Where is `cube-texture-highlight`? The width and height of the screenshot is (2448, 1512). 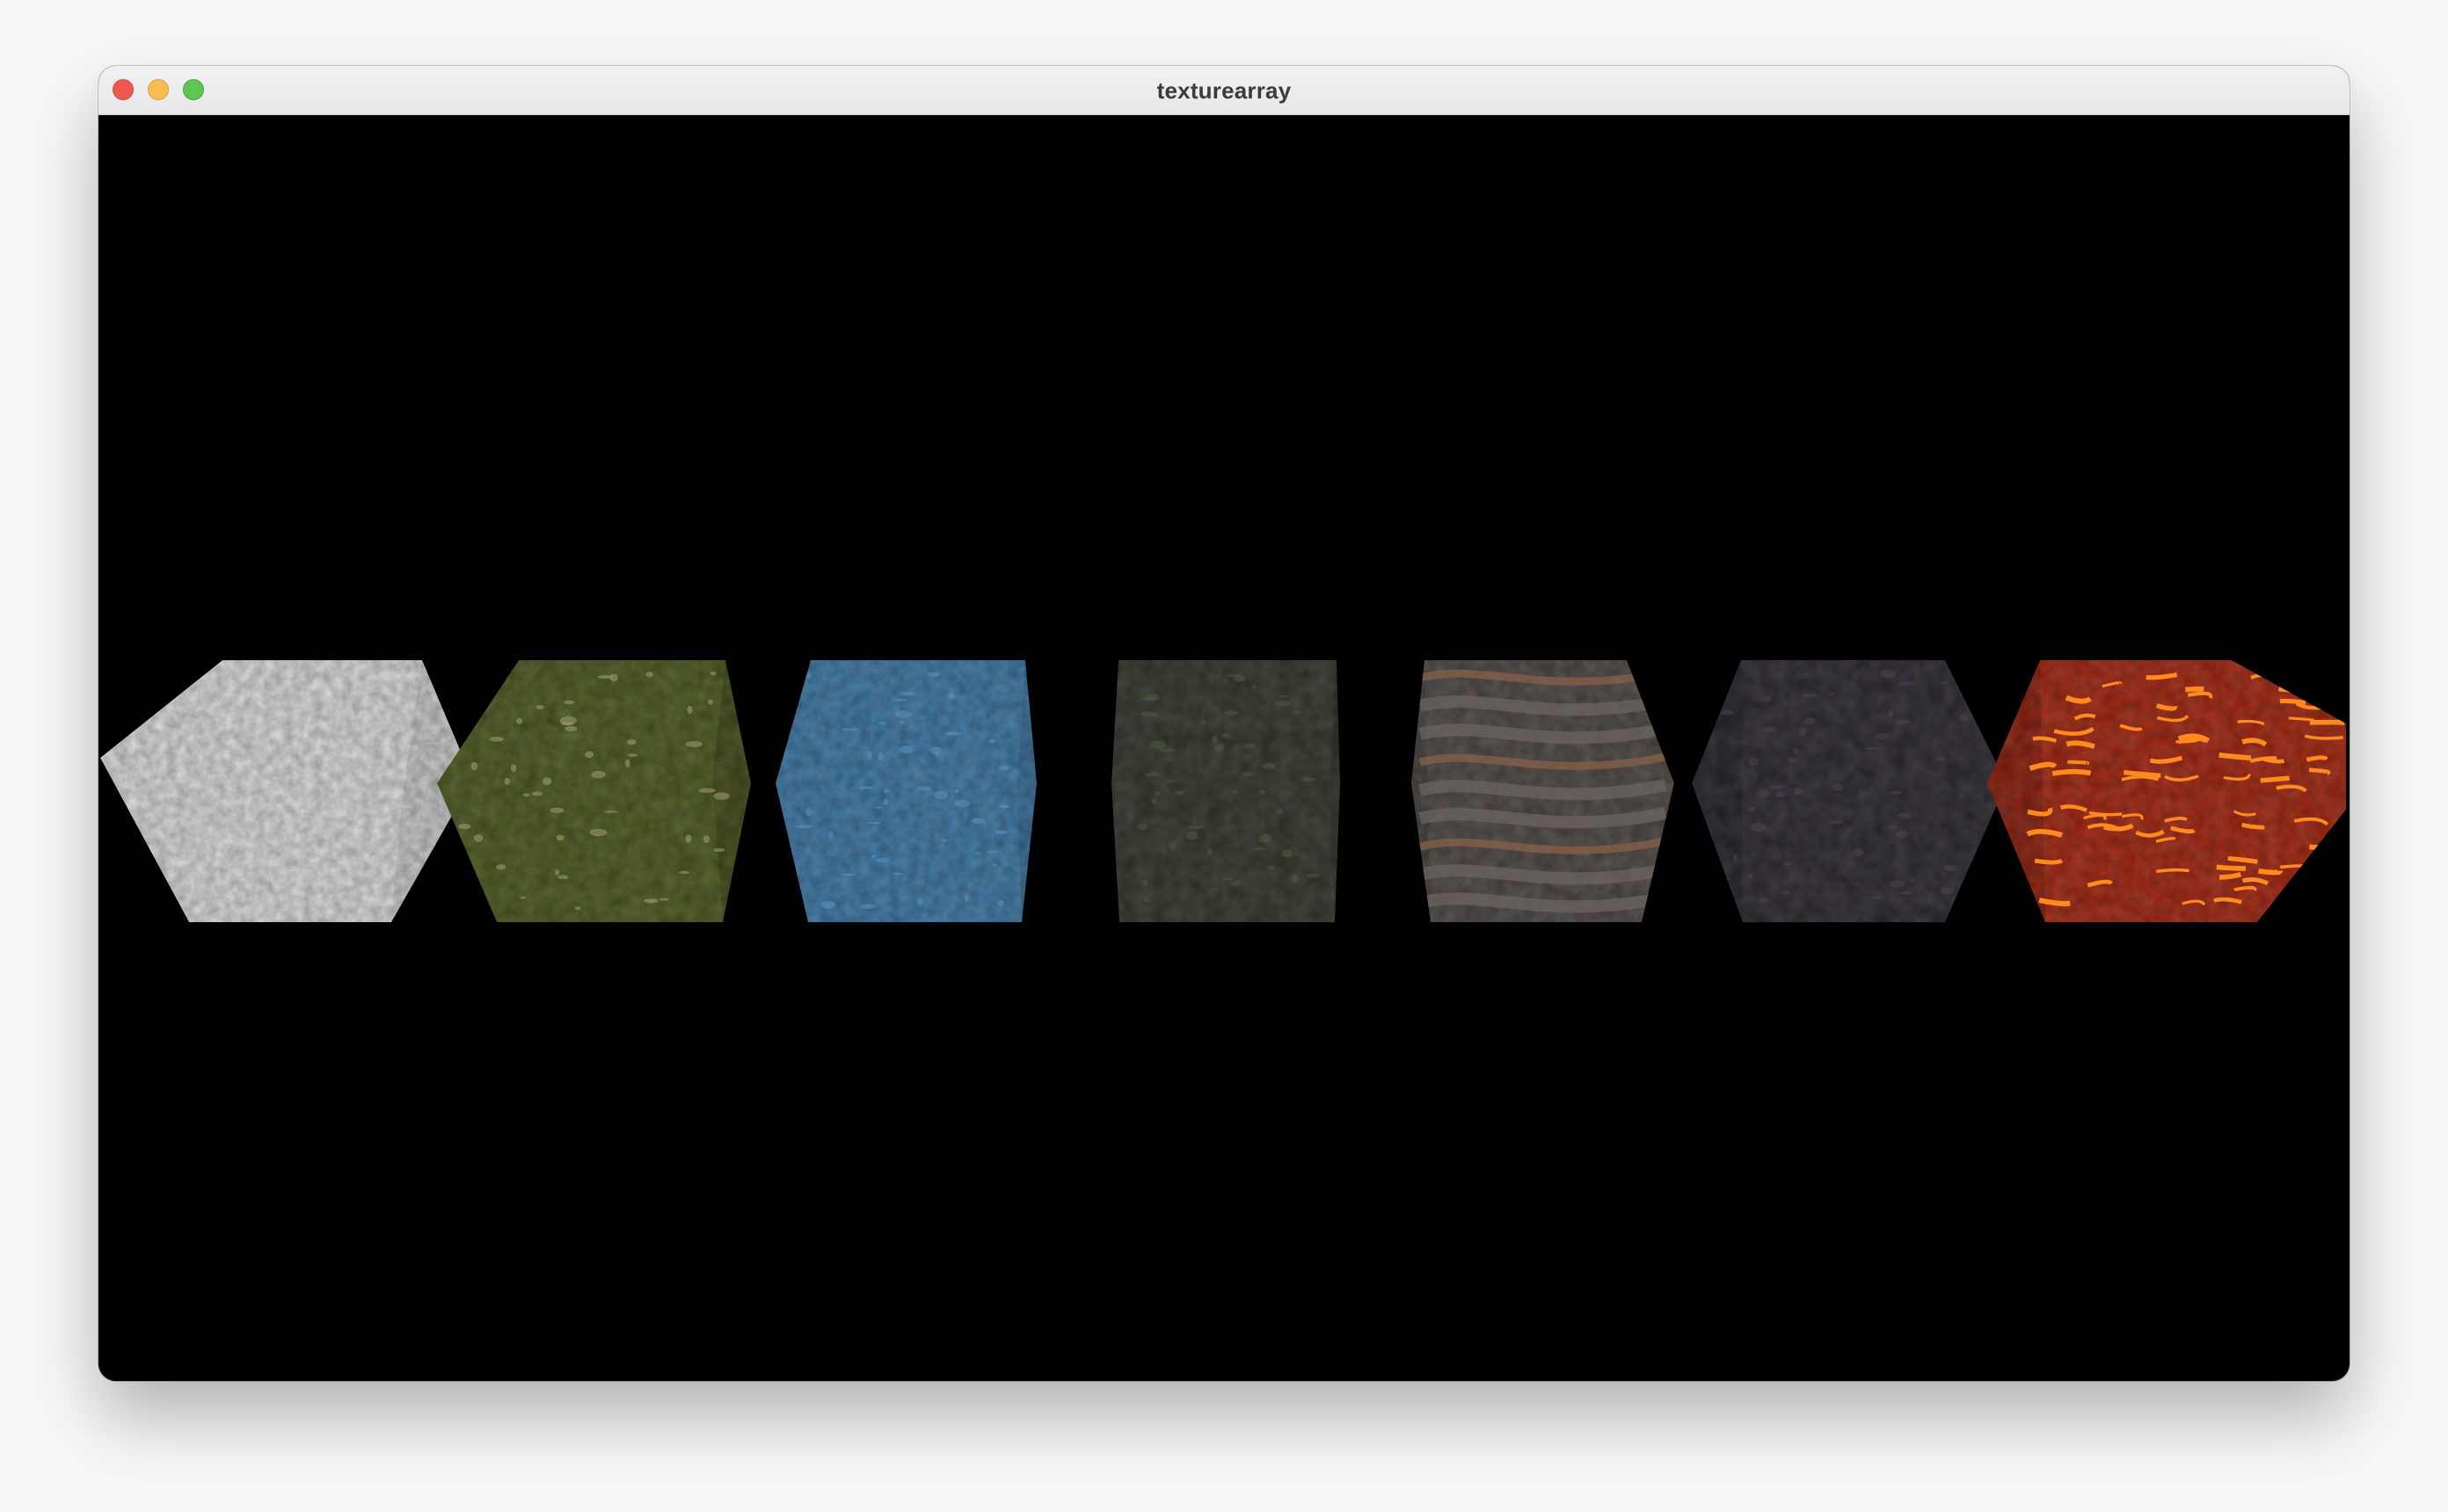
cube-texture-highlight is located at coordinates (1849, 791).